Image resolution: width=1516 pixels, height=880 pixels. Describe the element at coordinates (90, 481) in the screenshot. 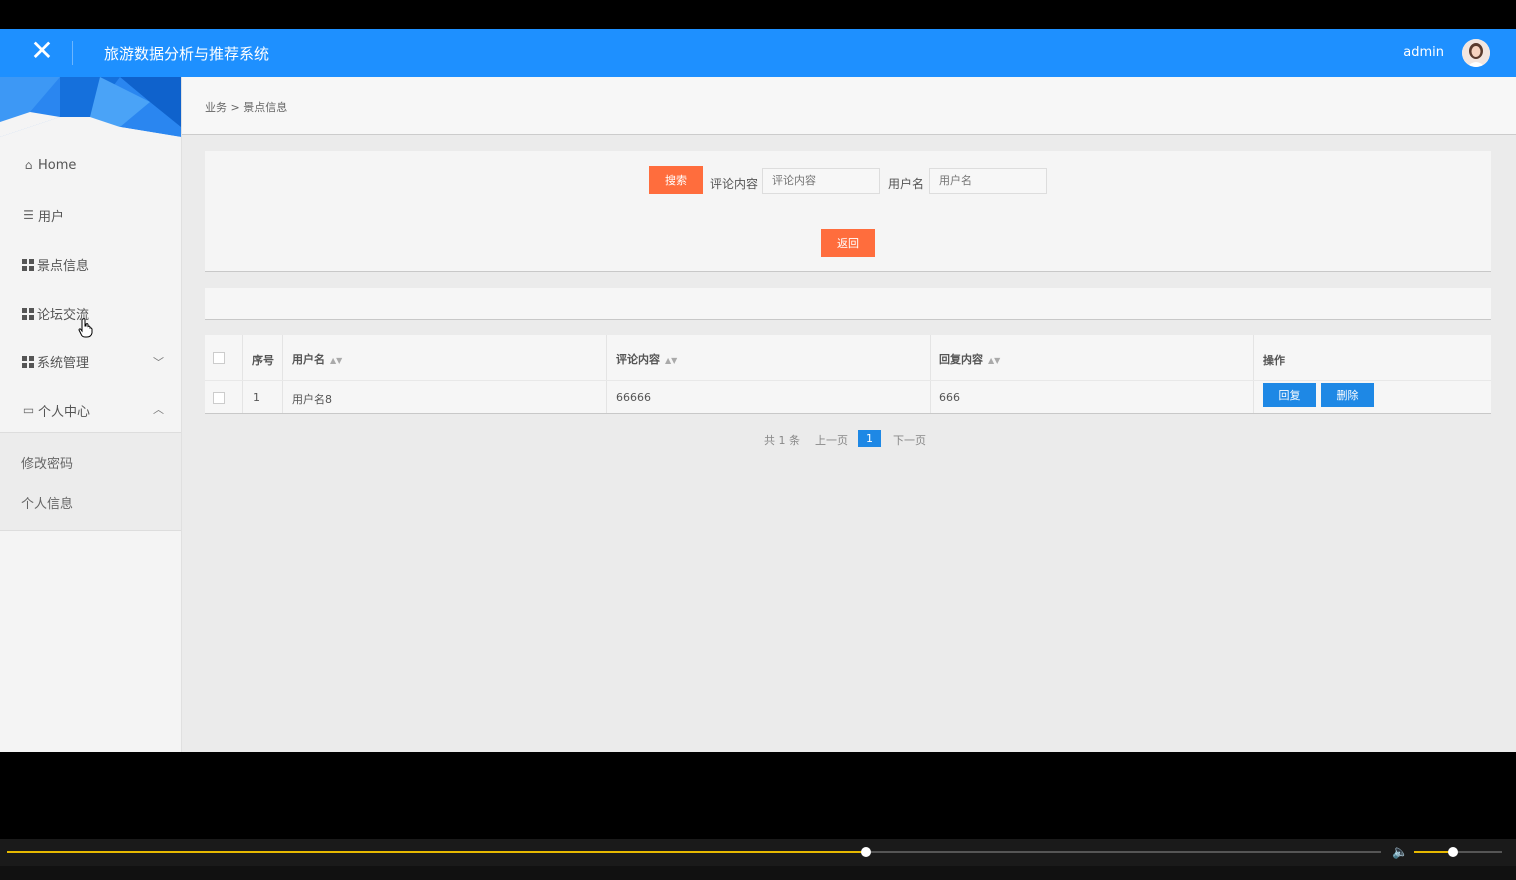

I see `profile-submenu: 修改密码 个人信息` at that location.